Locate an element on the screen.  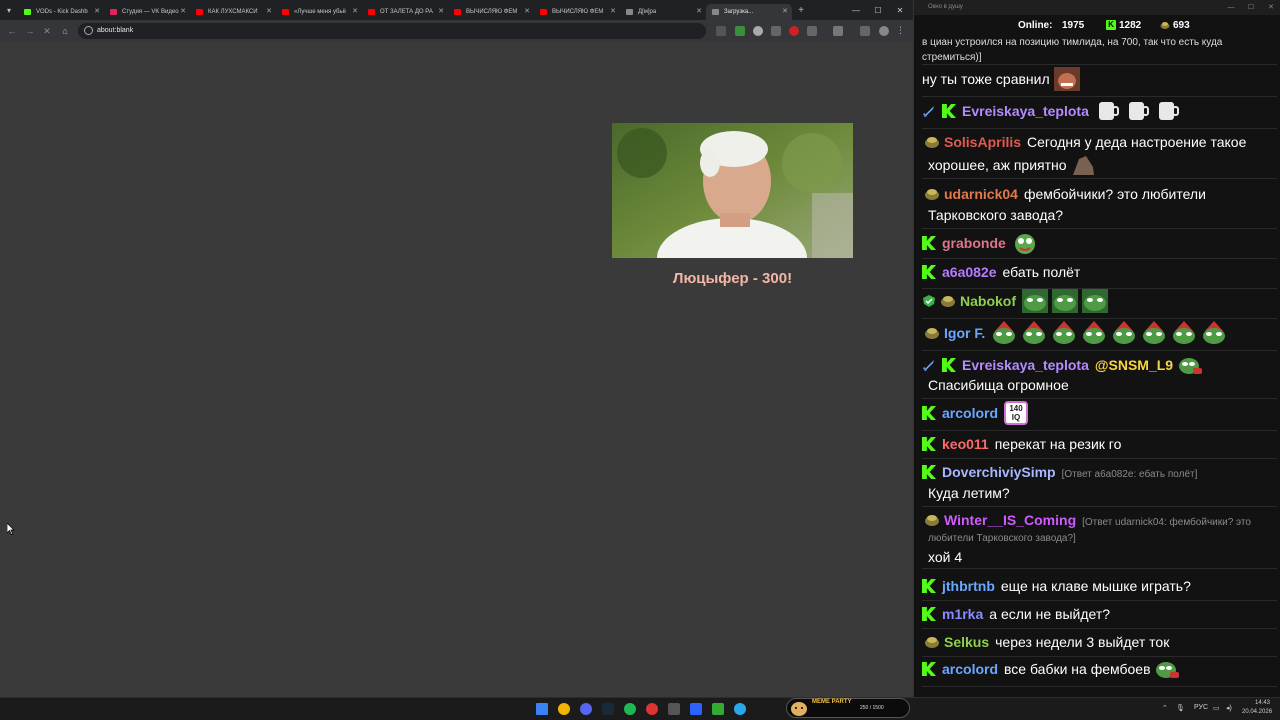
browser-tab: КАК ЛУХСМАКСИ ✕ is located at coordinates (233, 12).